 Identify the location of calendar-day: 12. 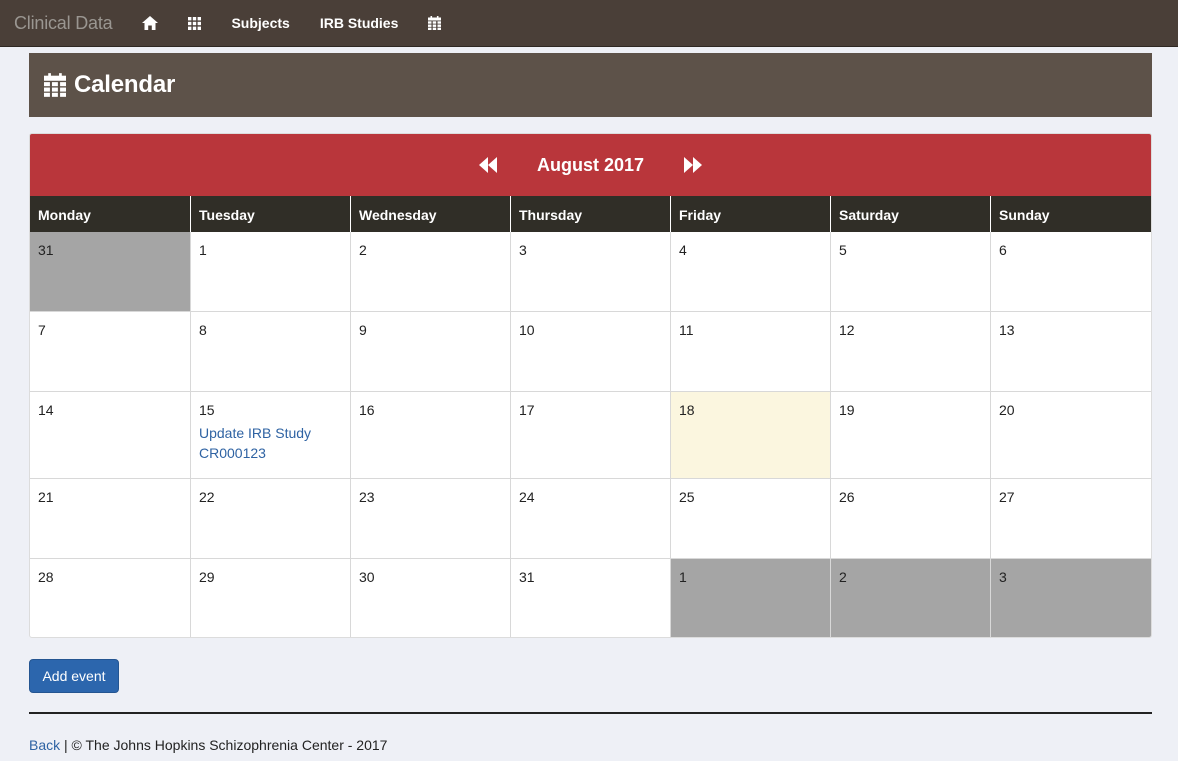
(911, 351).